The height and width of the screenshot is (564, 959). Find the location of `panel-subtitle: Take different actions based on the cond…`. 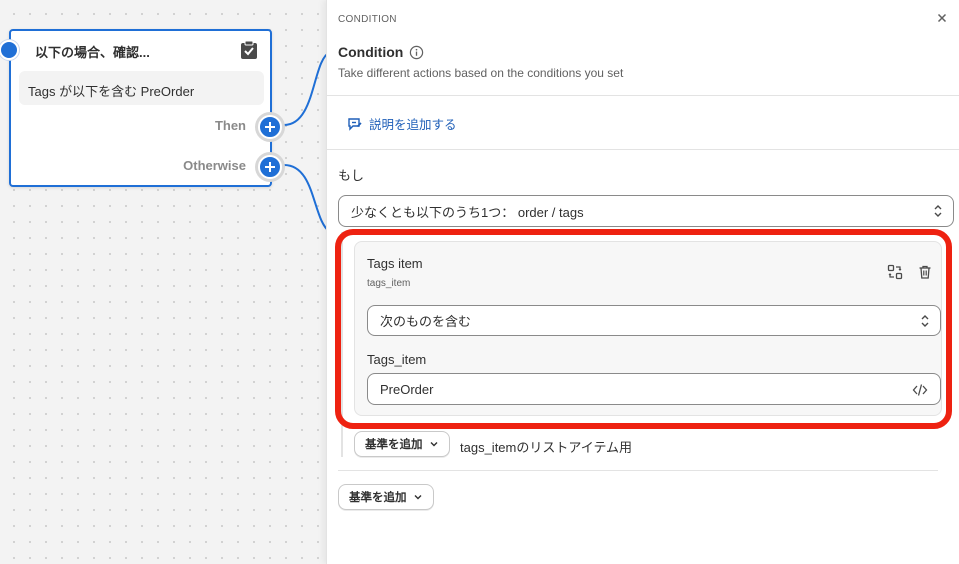

panel-subtitle: Take different actions based on the cond… is located at coordinates (481, 73).